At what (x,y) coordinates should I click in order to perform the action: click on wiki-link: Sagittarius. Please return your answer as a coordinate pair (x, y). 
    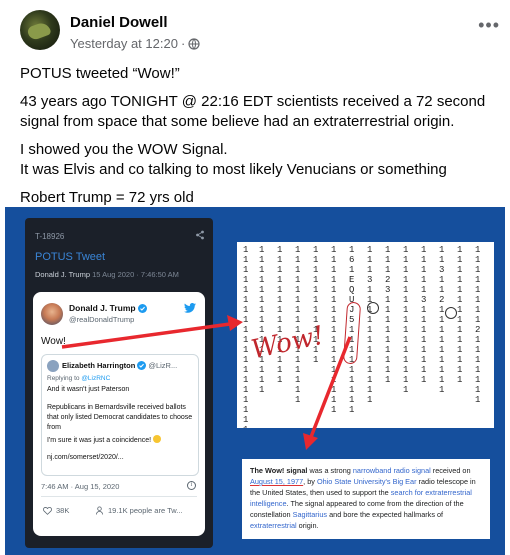
    Looking at the image, I should click on (310, 514).